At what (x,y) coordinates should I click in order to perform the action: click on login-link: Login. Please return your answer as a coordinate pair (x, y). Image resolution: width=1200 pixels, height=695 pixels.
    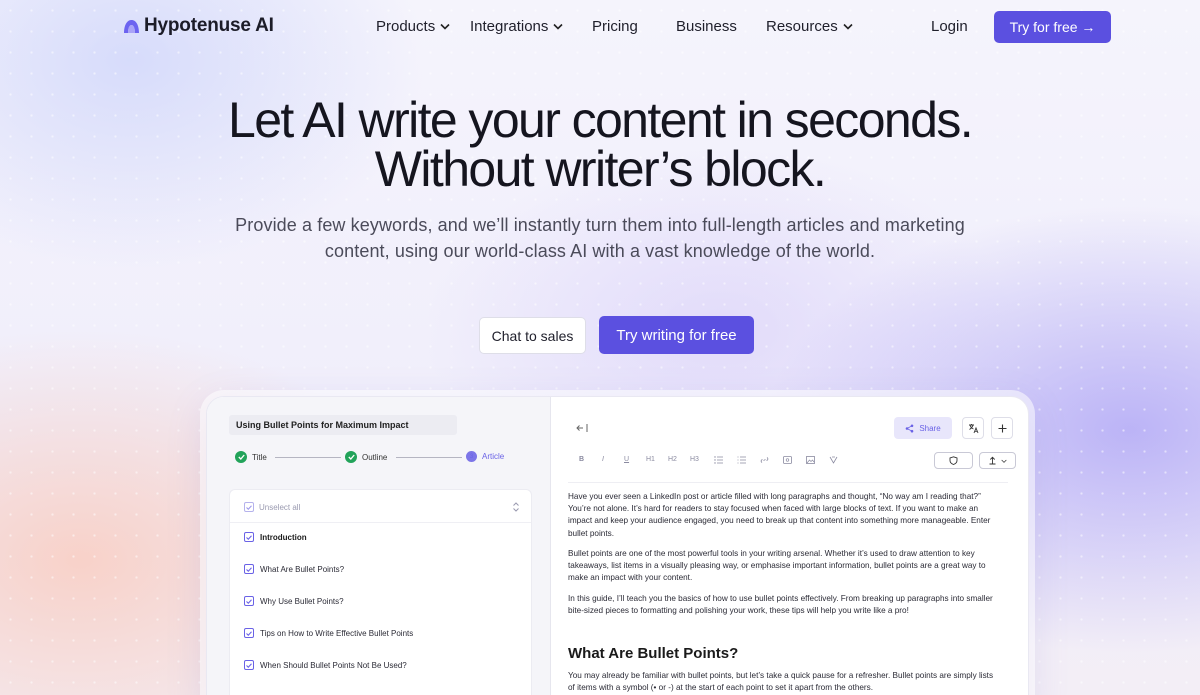
    Looking at the image, I should click on (949, 26).